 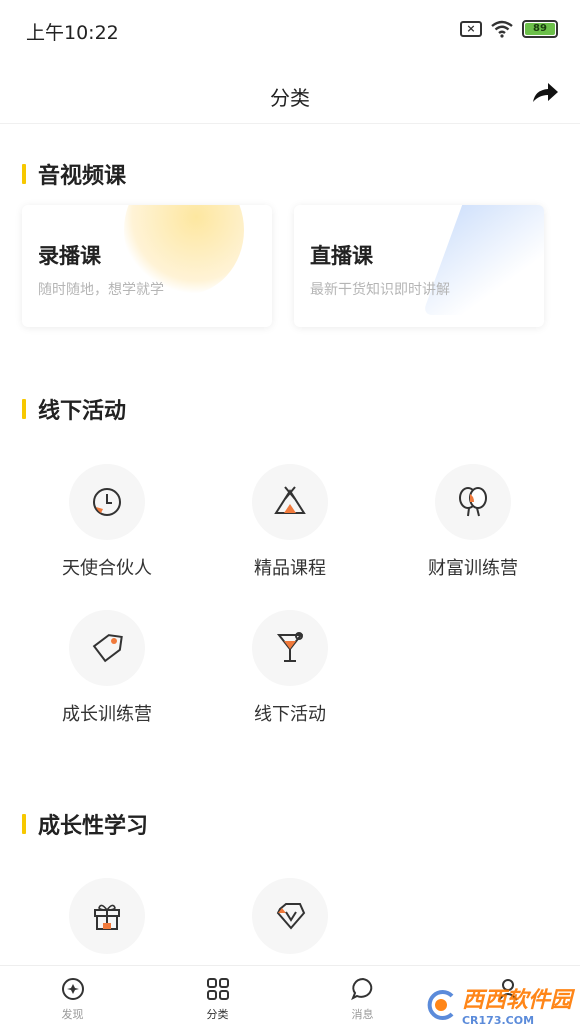 I want to click on section-growth: 成长性学习, so click(x=85, y=824).